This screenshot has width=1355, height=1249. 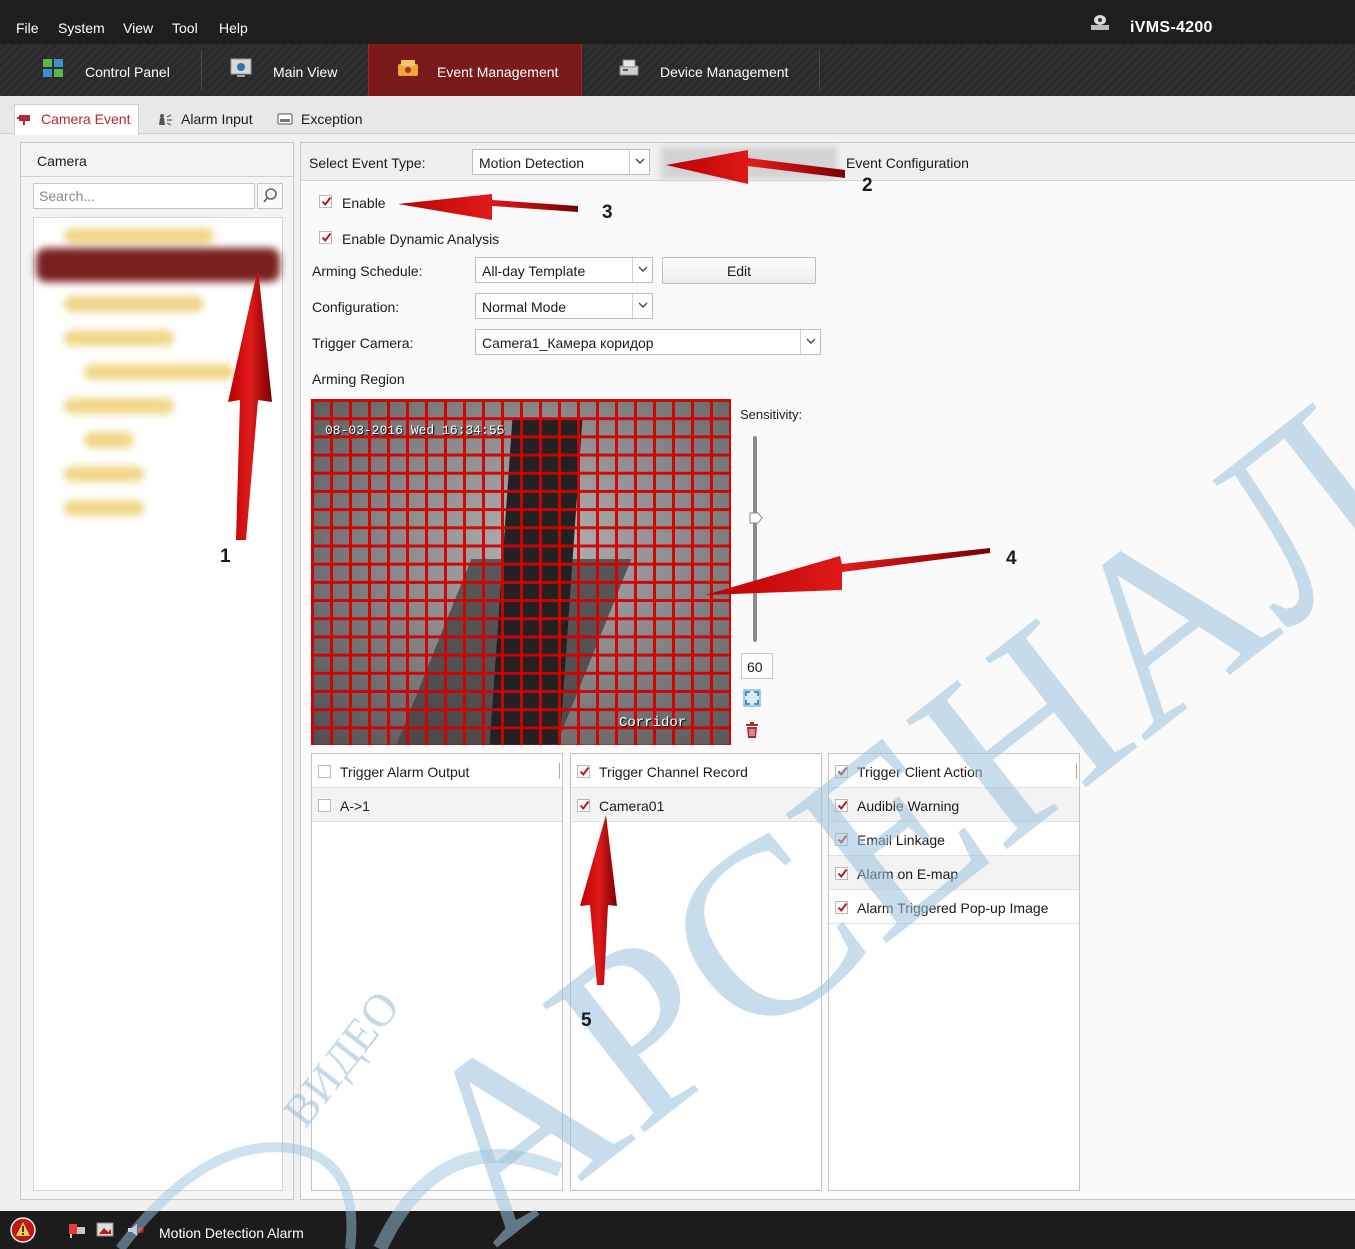 What do you see at coordinates (225, 556) in the screenshot?
I see `annotation-number-1: 1` at bounding box center [225, 556].